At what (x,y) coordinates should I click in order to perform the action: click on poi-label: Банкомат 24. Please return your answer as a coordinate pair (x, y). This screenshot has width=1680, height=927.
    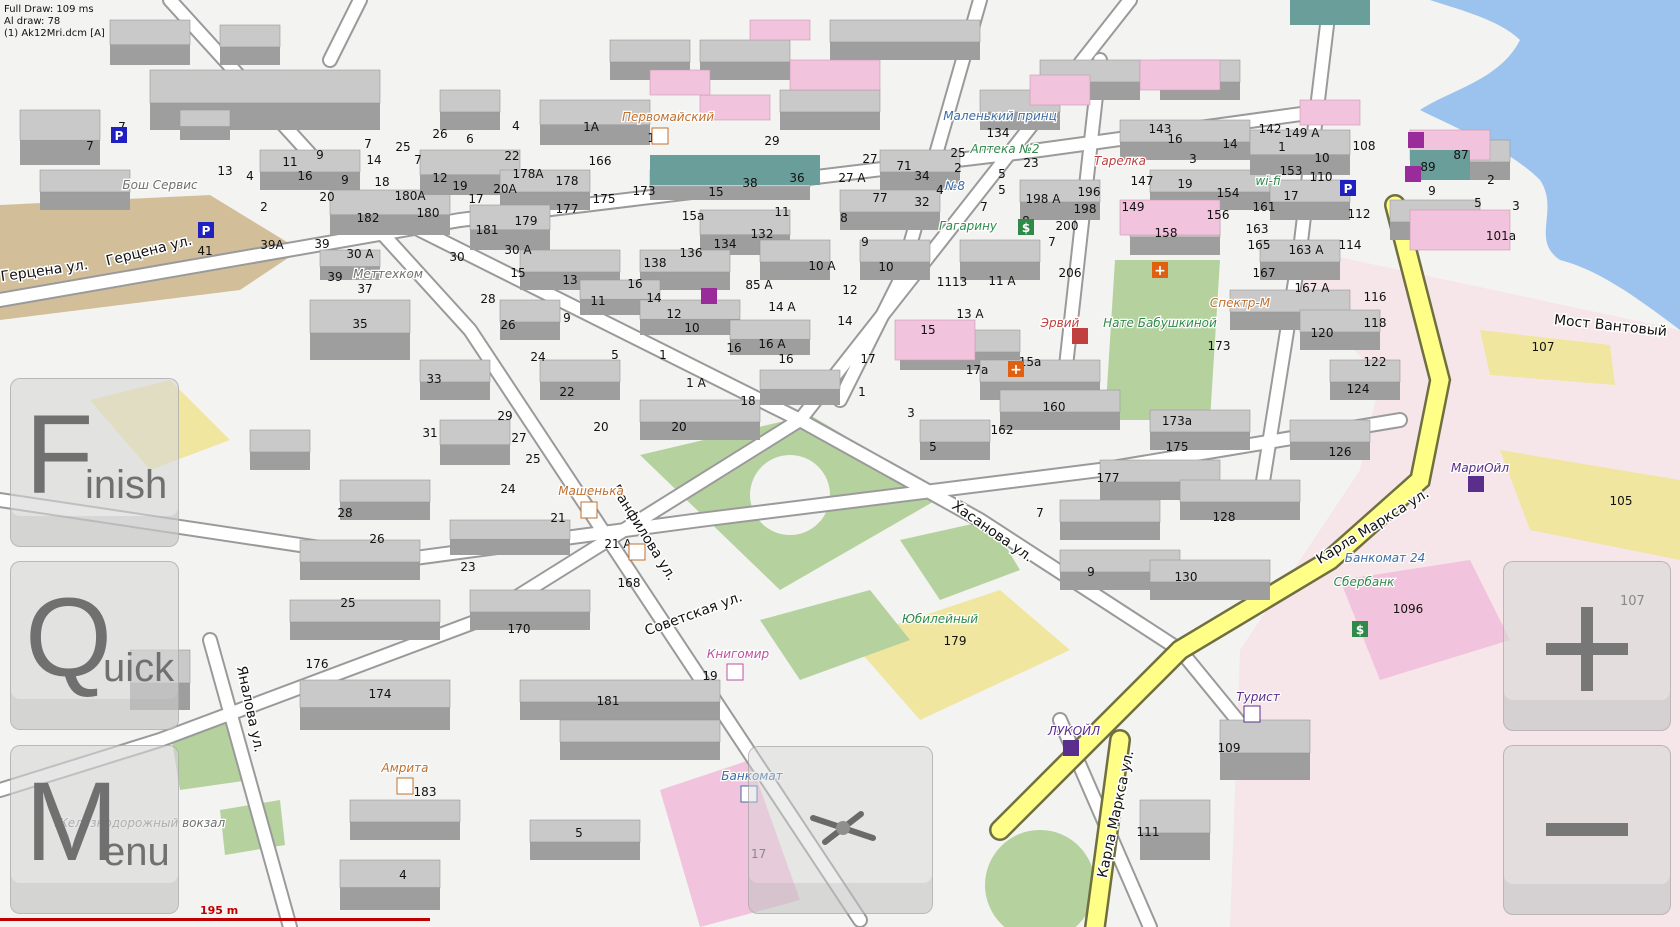
    Looking at the image, I should click on (1385, 558).